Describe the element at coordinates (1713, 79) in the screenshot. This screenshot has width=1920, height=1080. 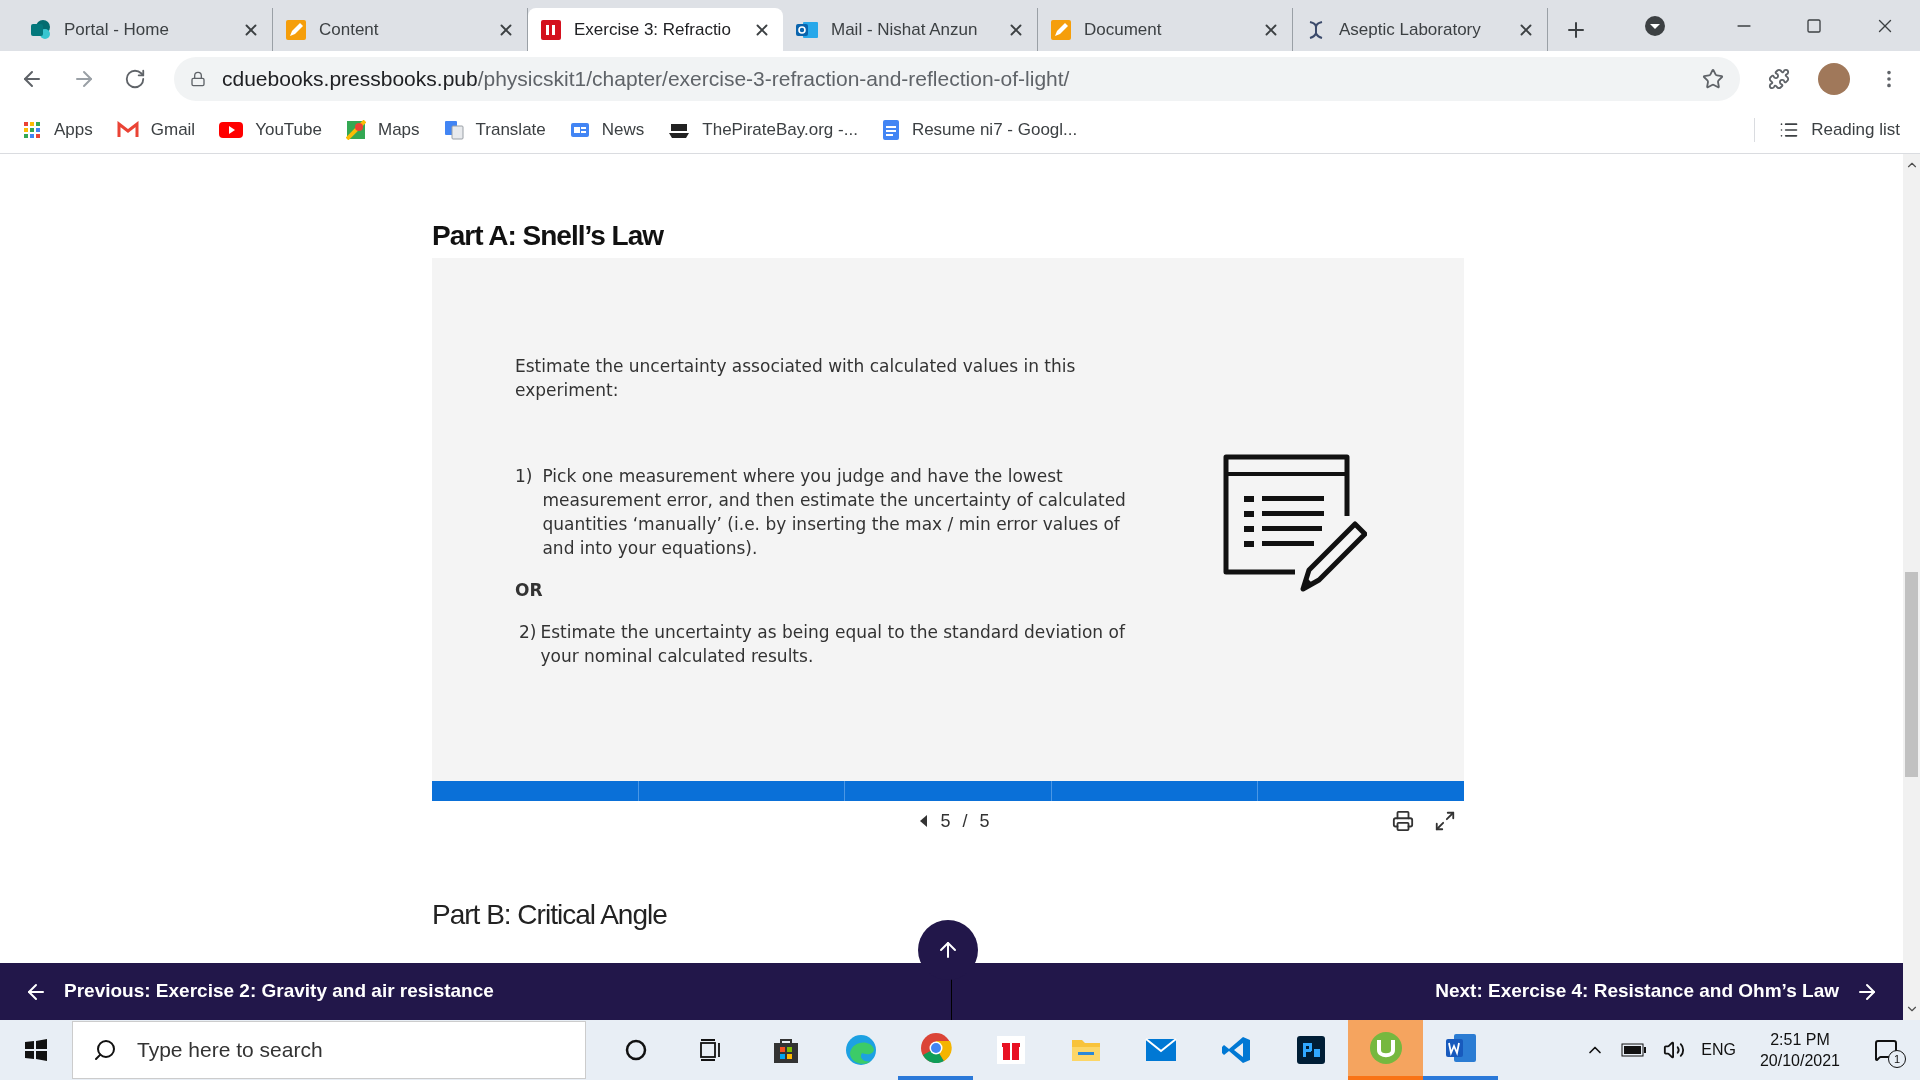
I see `bookmark-star-icon` at that location.